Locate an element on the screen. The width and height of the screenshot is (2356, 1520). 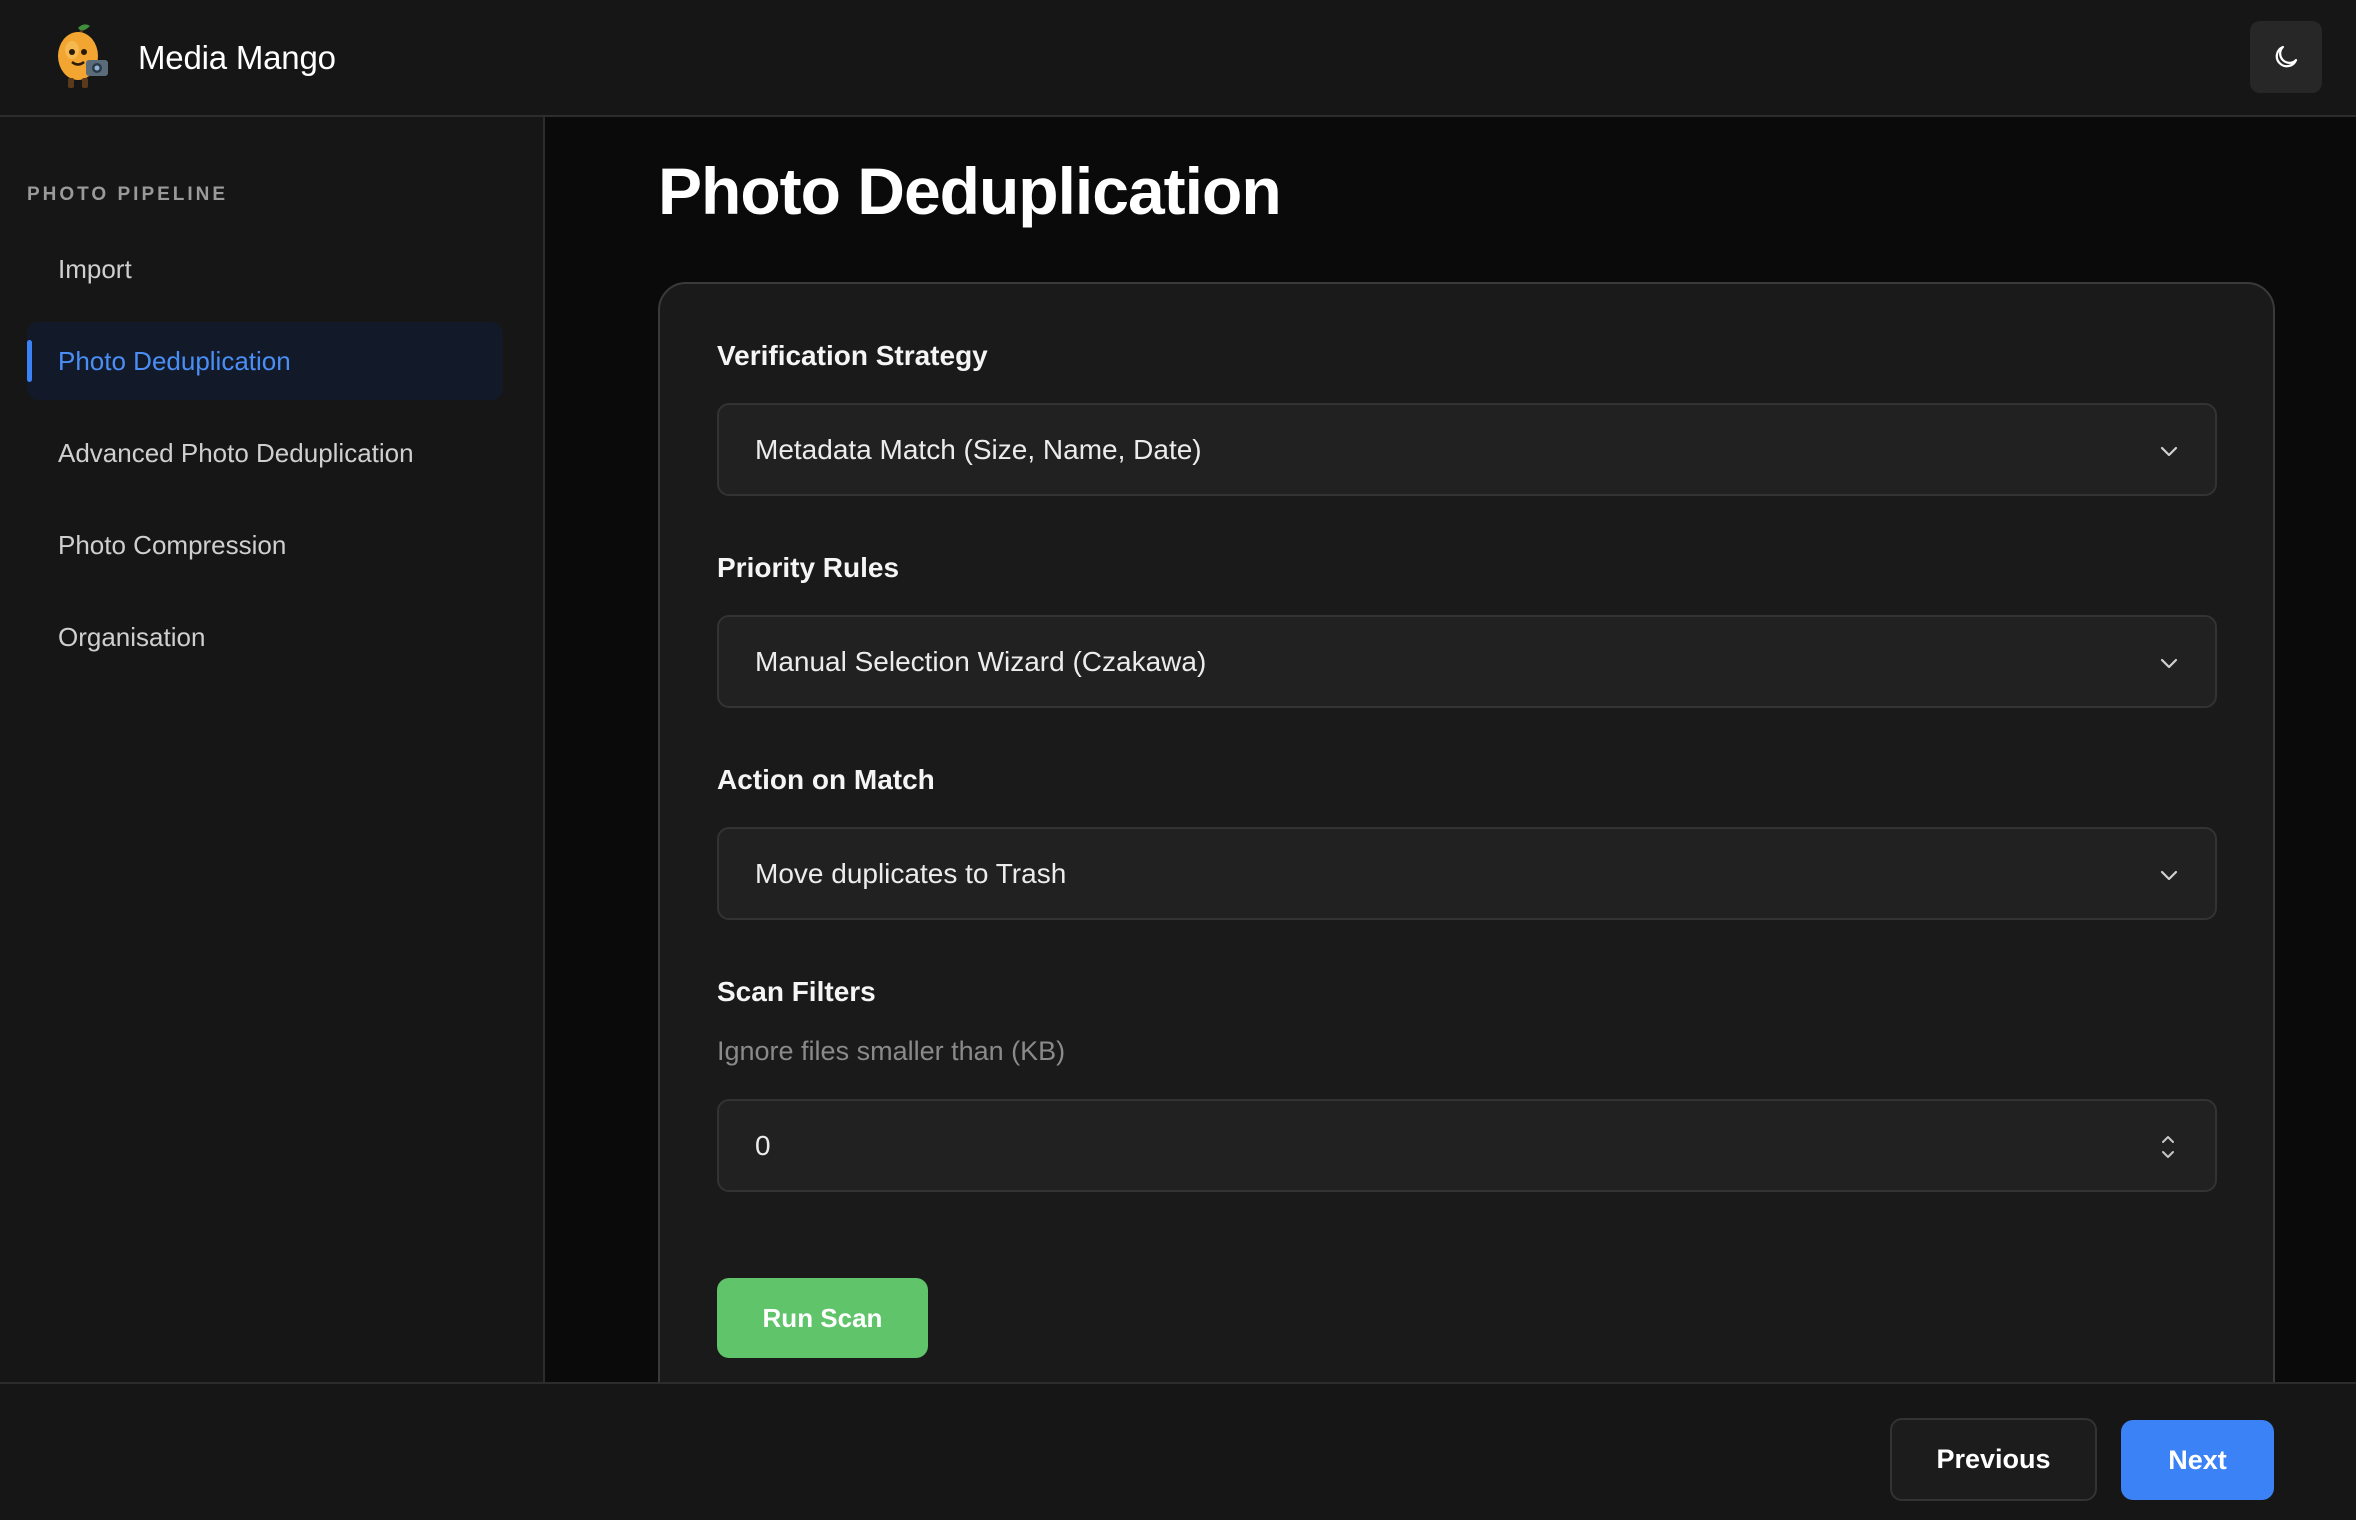
footer-bar: Previous Next is located at coordinates (1178, 1451).